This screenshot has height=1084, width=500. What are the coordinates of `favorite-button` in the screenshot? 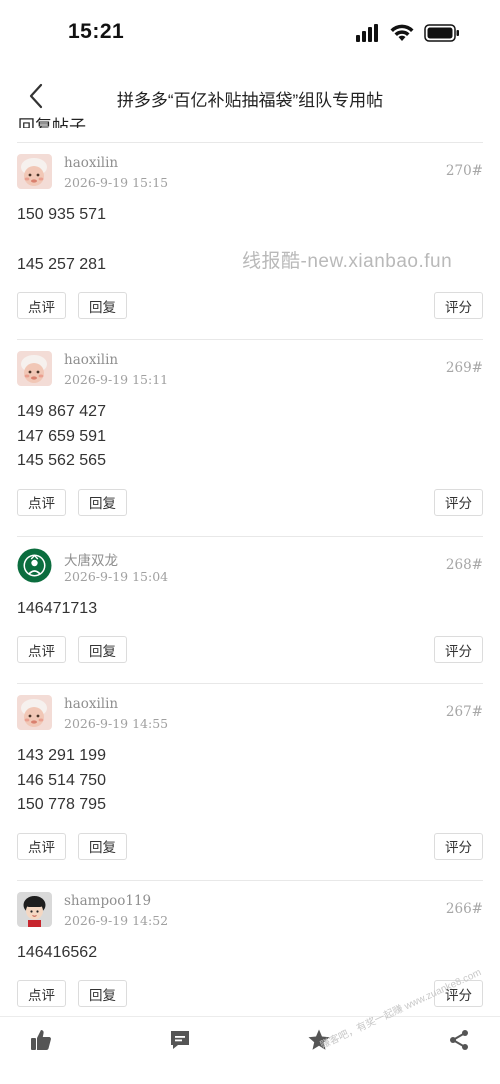 It's located at (319, 1040).